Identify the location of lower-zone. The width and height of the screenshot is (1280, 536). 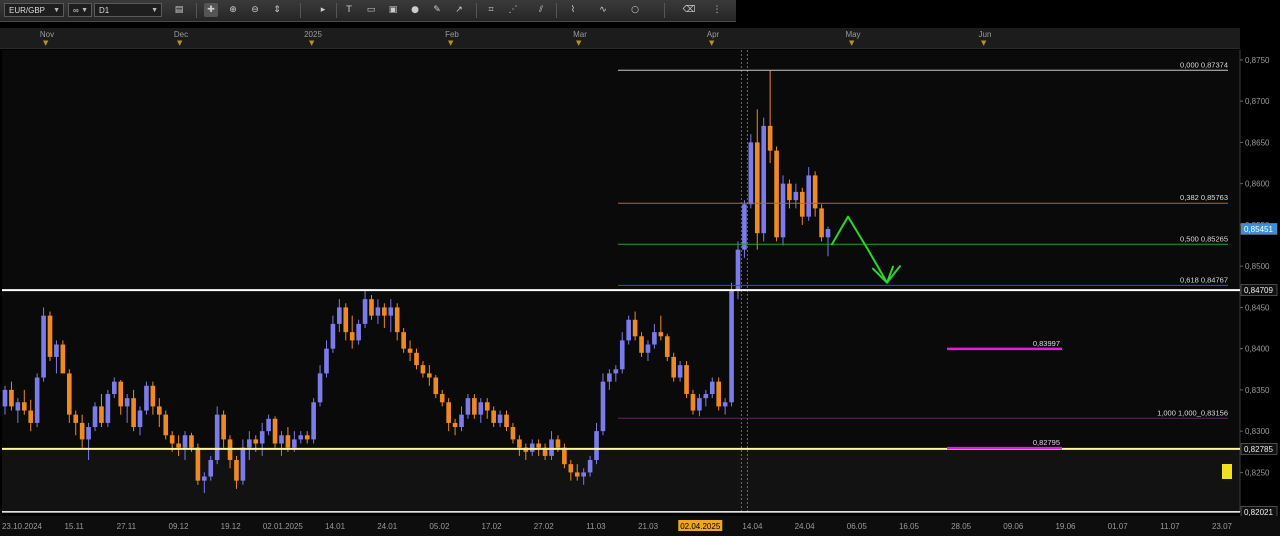
(621, 480).